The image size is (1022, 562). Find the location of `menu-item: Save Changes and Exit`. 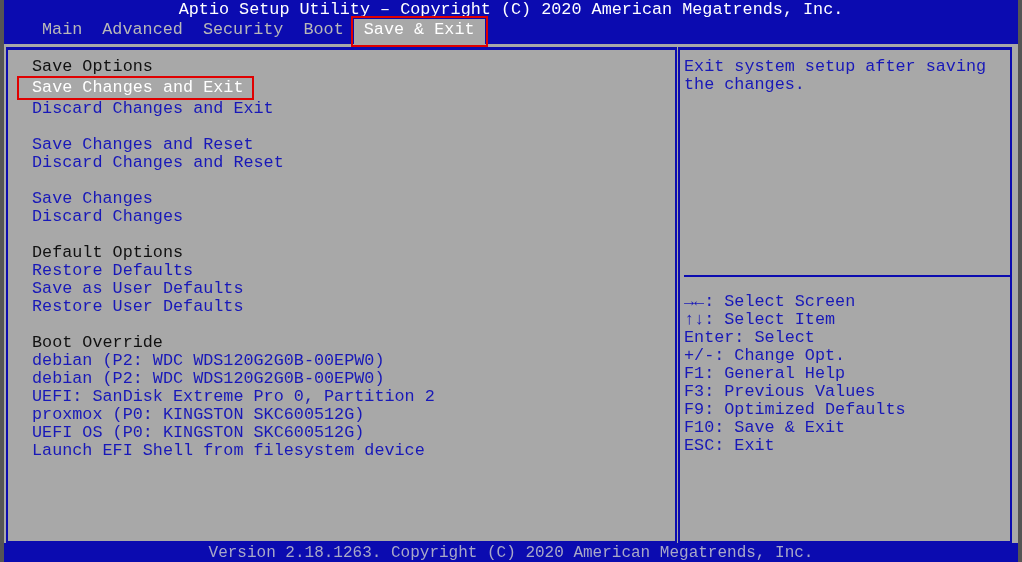

menu-item: Save Changes and Exit is located at coordinates (136, 88).